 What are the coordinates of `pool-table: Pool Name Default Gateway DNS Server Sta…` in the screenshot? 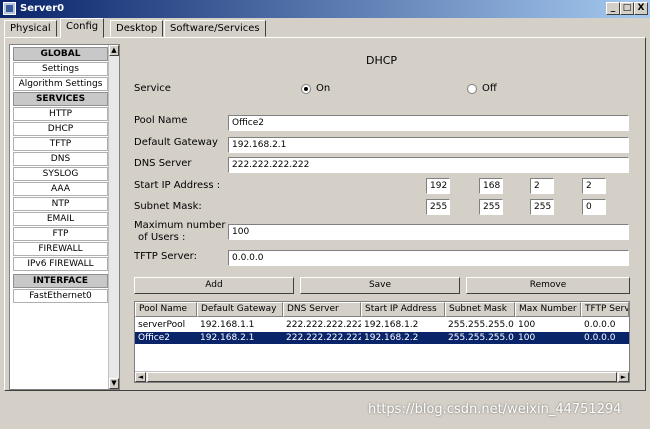 It's located at (382, 342).